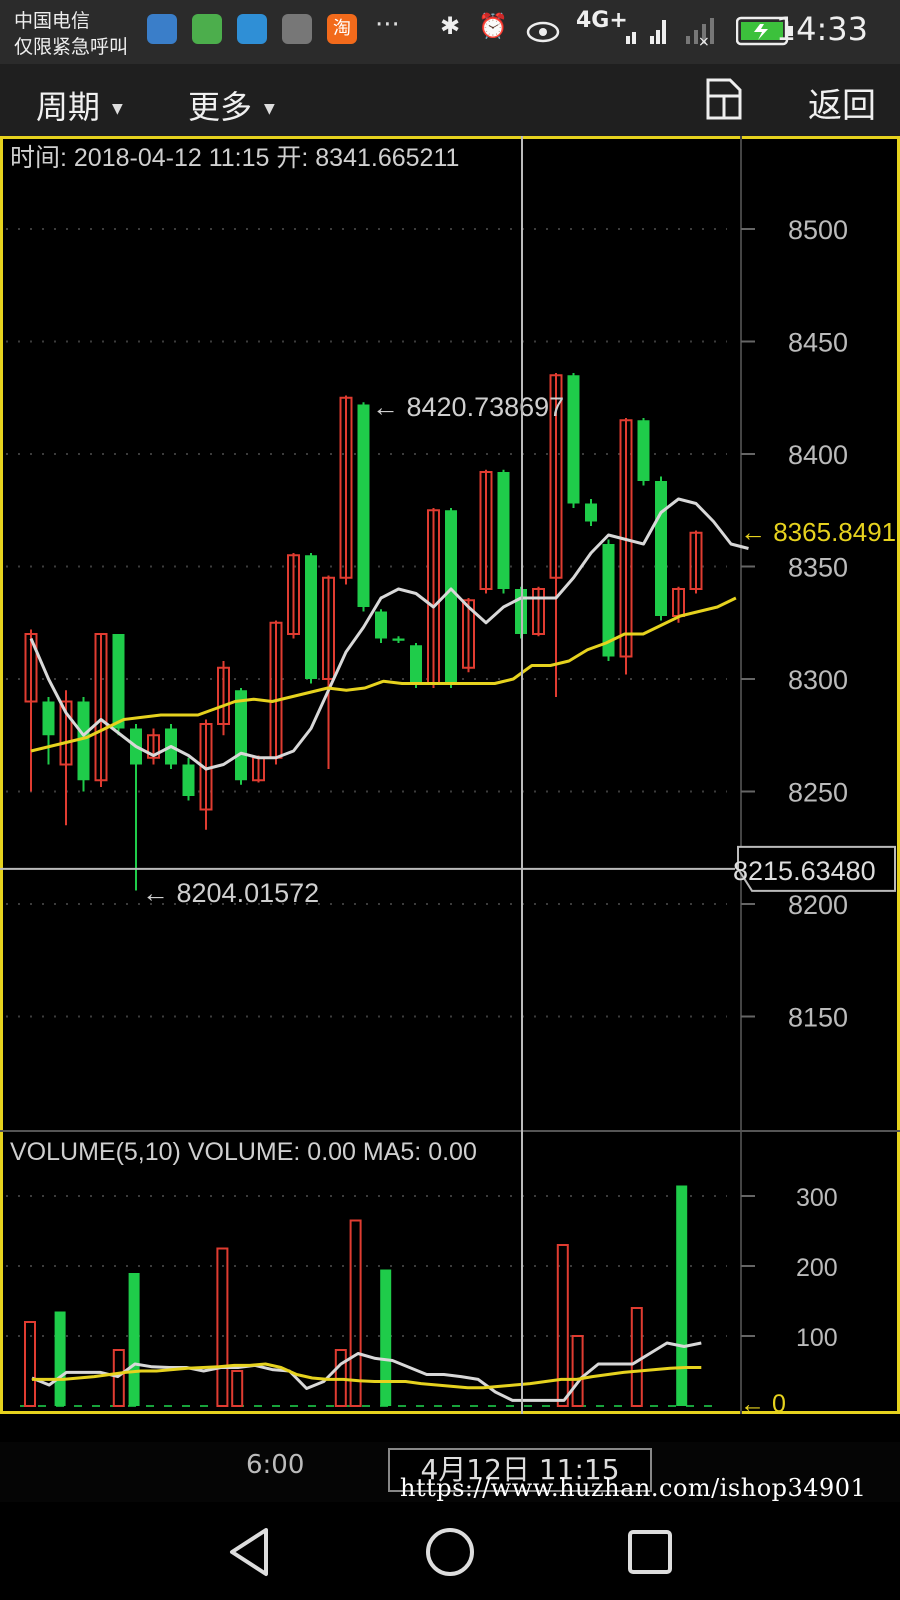 The width and height of the screenshot is (900, 1600). Describe the element at coordinates (68, 107) in the screenshot. I see `period-label: 周期` at that location.